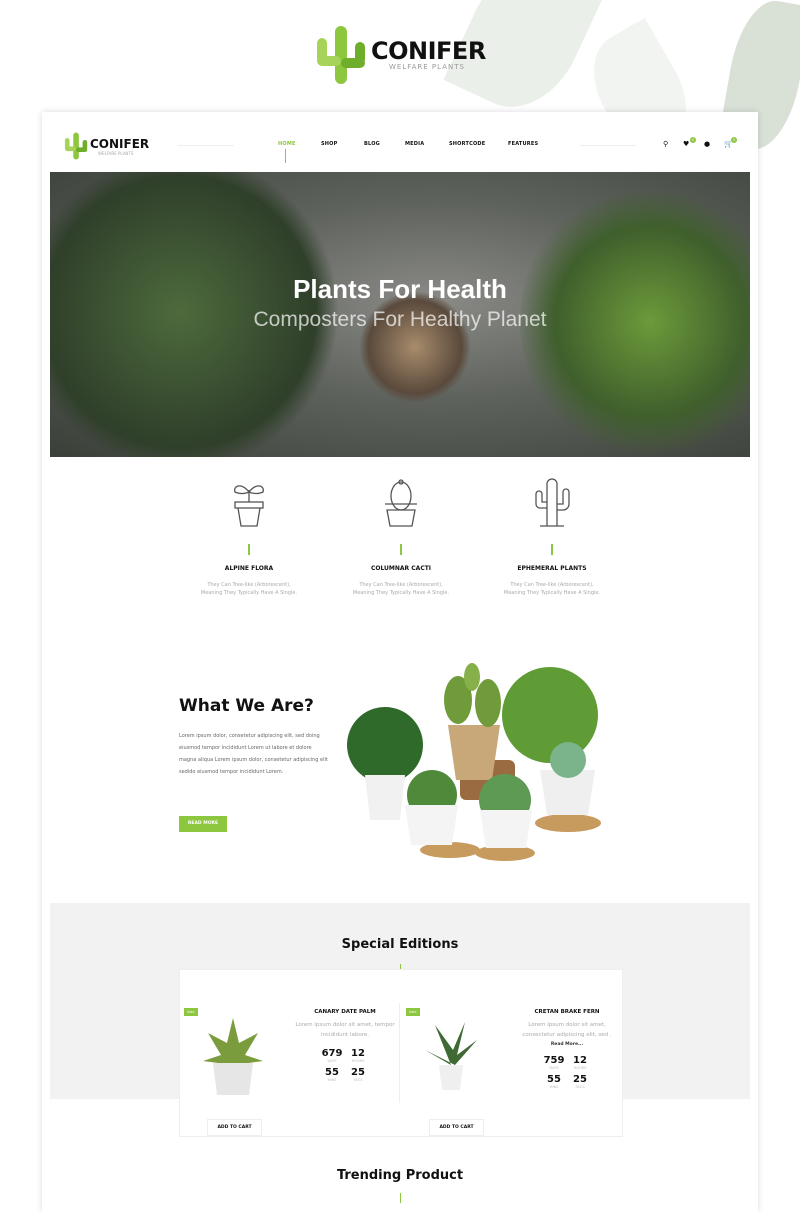 The height and width of the screenshot is (1212, 800). Describe the element at coordinates (400, 944) in the screenshot. I see `section-title: Special Editions` at that location.